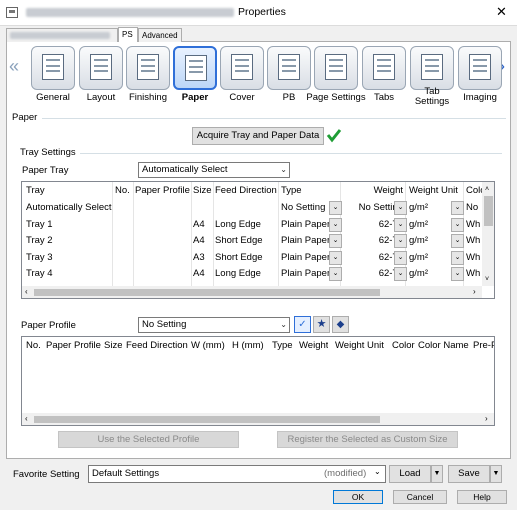 The height and width of the screenshot is (510, 517). Describe the element at coordinates (237, 474) in the screenshot. I see `favorite-setting-select: Default Settings (modified) ⌄` at that location.